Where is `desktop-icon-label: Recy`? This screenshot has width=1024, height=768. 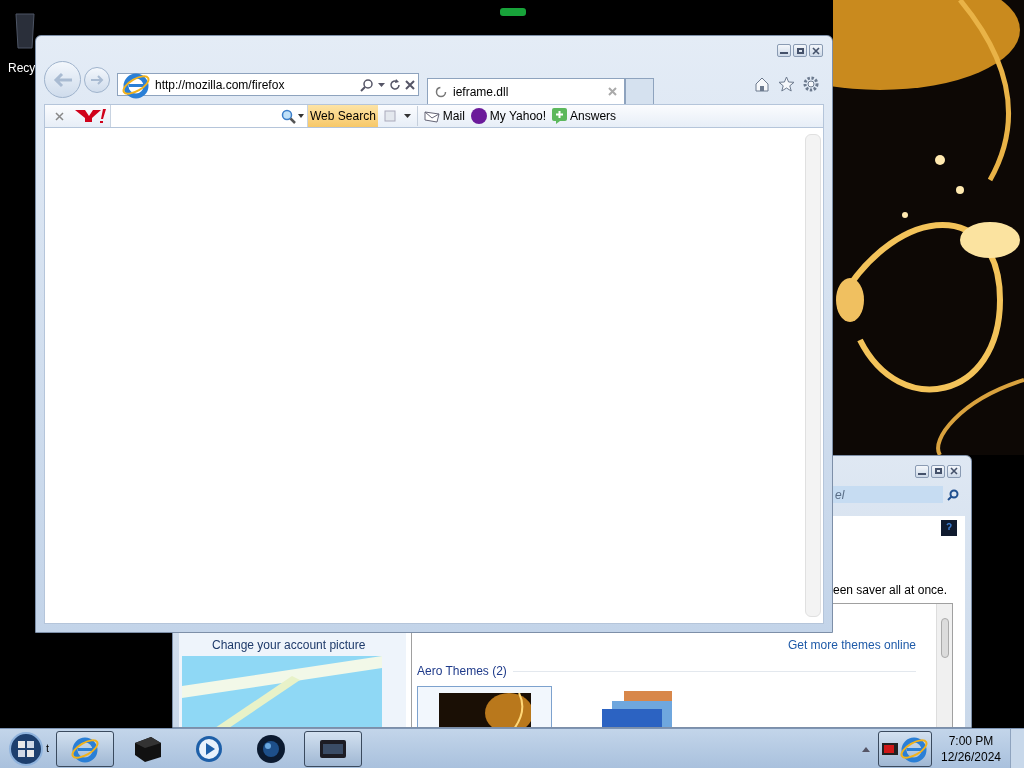 desktop-icon-label: Recy is located at coordinates (22, 68).